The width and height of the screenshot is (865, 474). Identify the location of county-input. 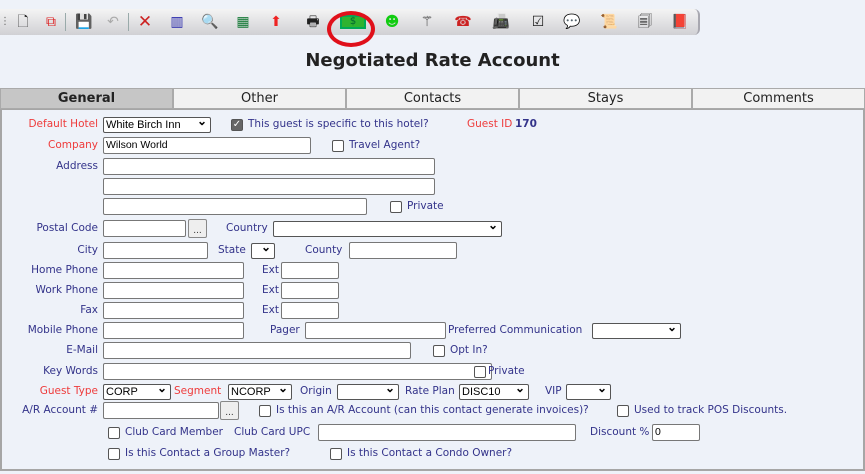
(403, 250).